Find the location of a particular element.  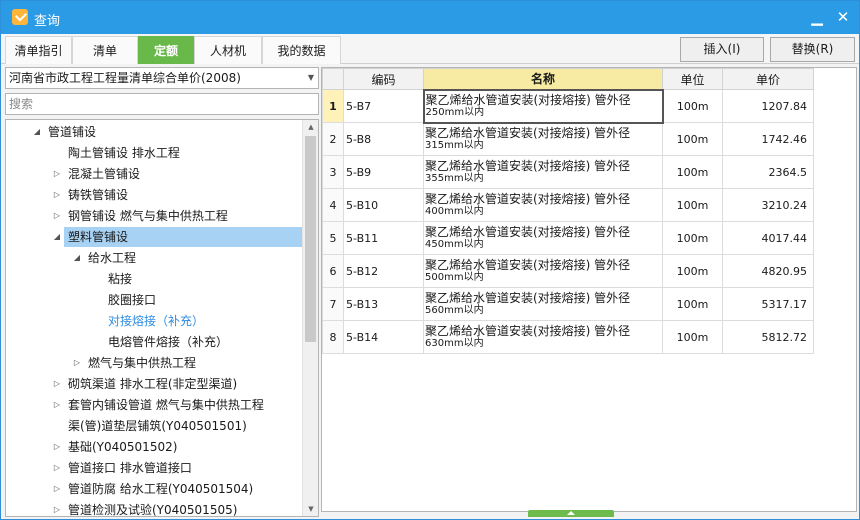

row-number: 2 is located at coordinates (333, 139).